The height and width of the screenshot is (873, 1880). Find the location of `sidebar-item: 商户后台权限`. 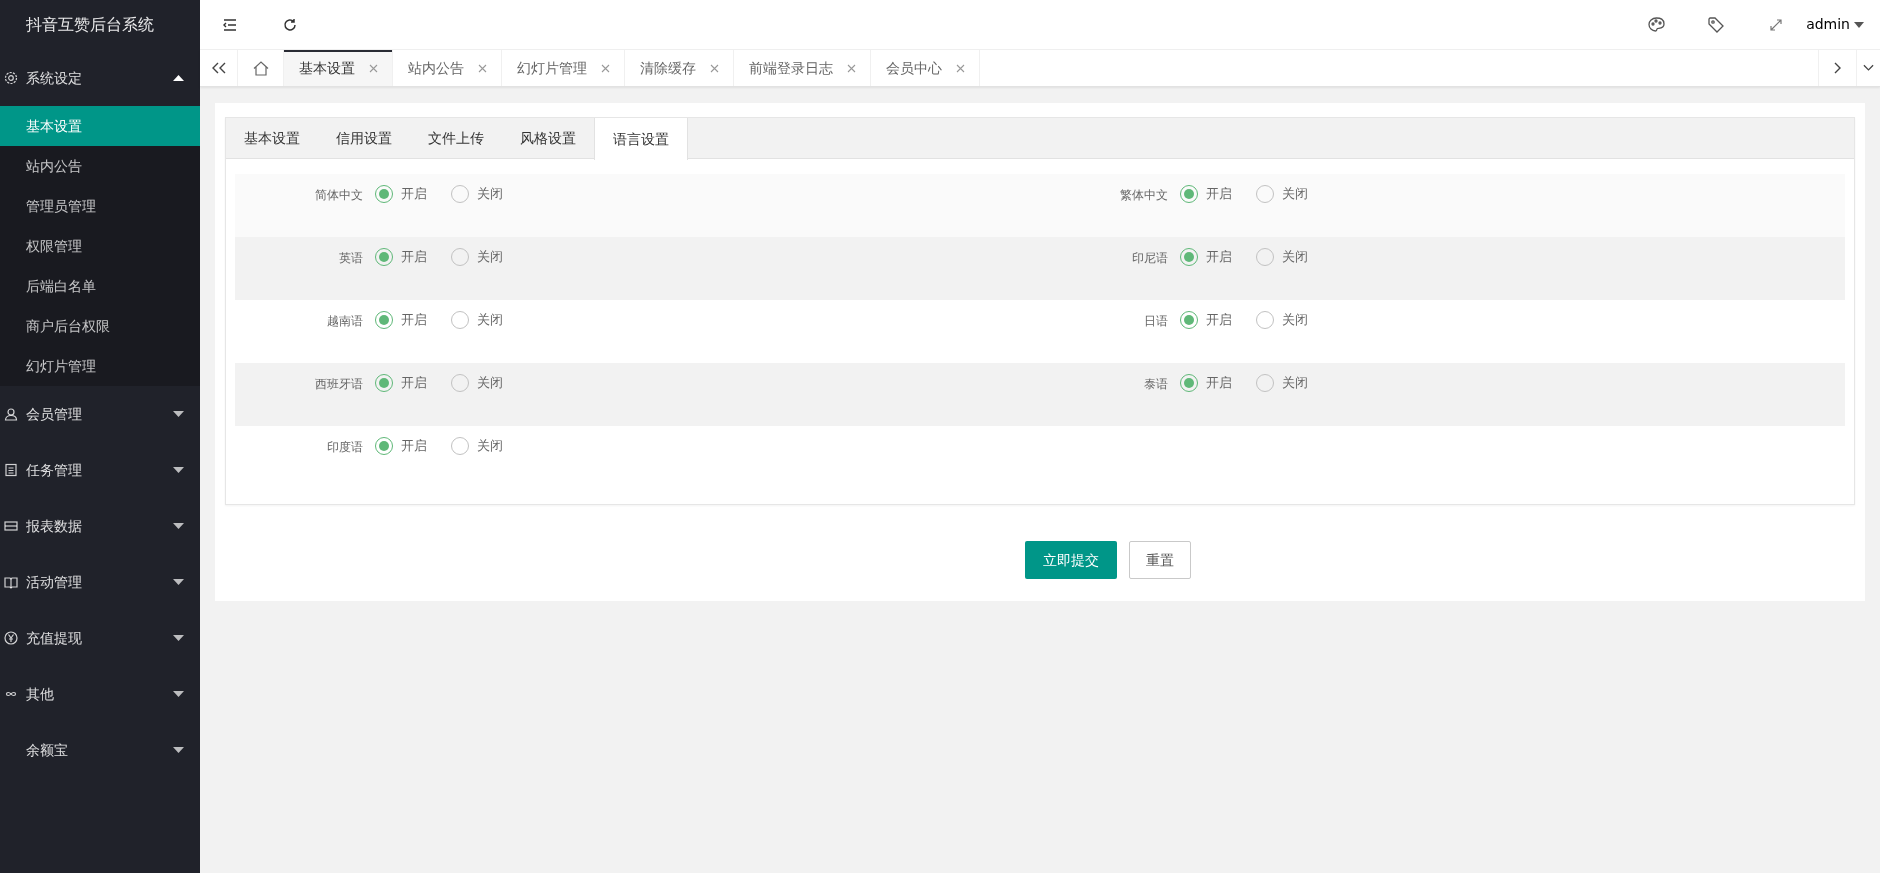

sidebar-item: 商户后台权限 is located at coordinates (100, 326).